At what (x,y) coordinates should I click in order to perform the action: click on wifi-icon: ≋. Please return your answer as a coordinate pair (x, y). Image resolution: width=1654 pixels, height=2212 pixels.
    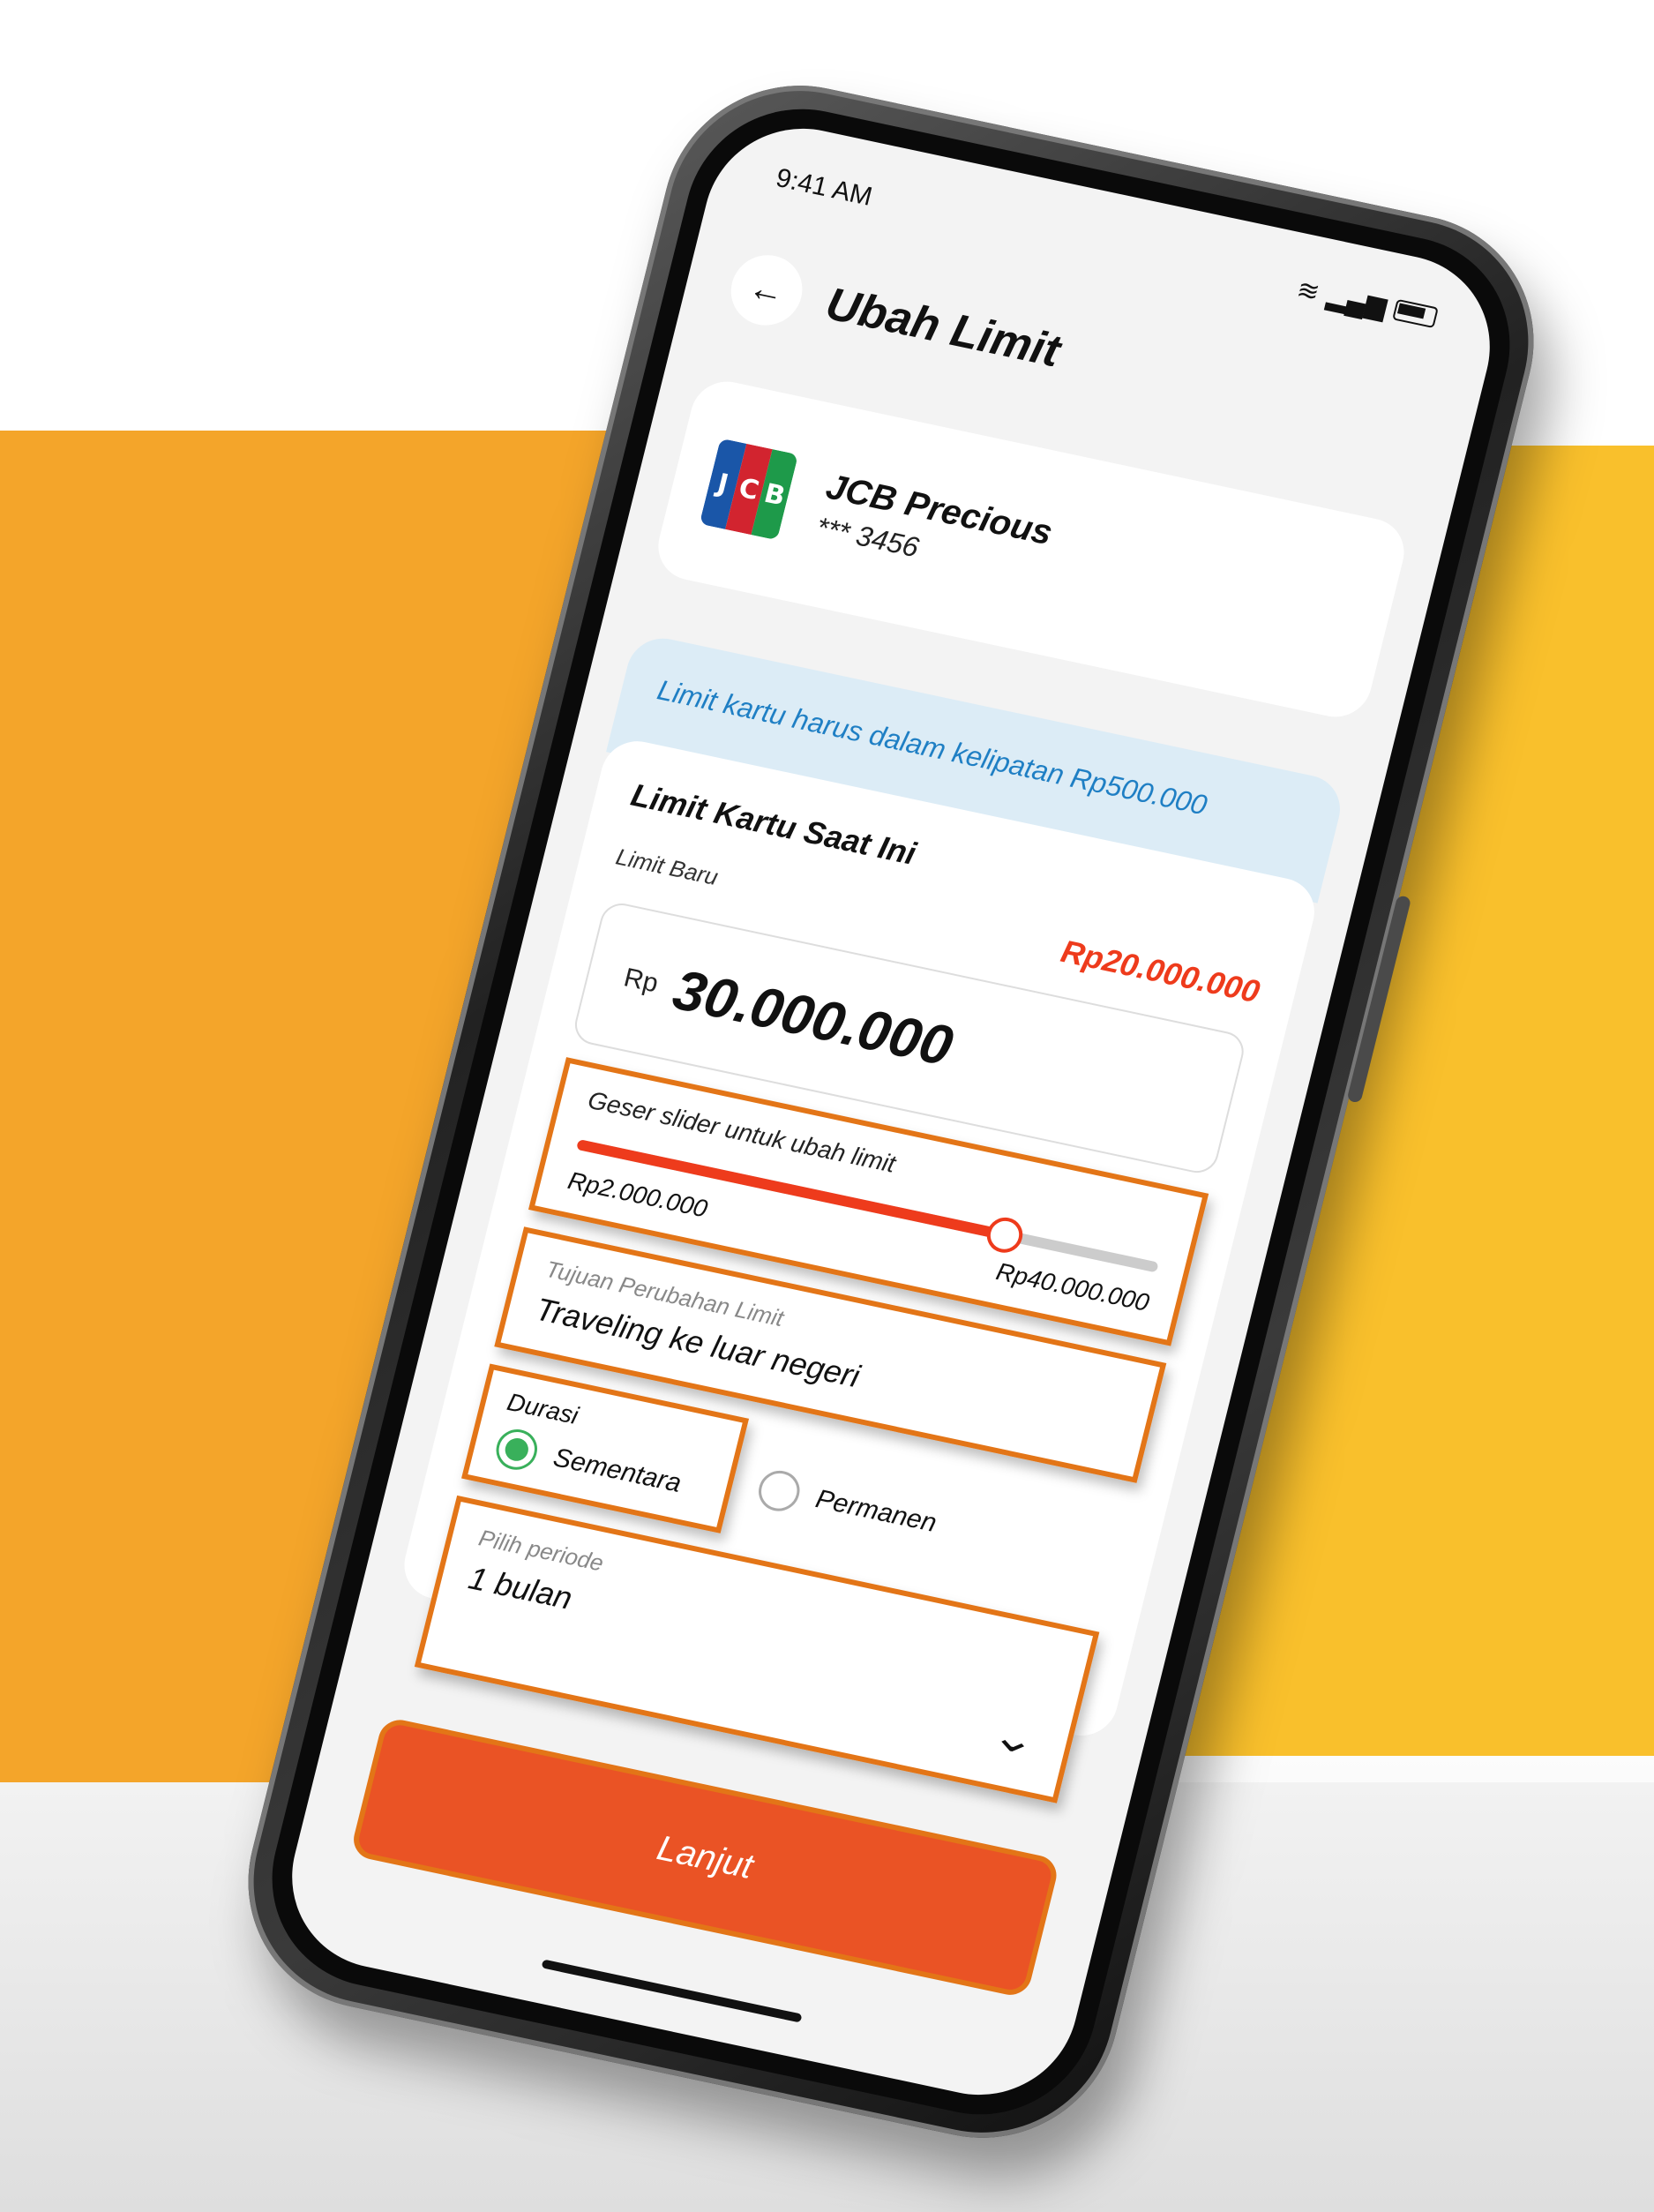
    Looking at the image, I should click on (1308, 291).